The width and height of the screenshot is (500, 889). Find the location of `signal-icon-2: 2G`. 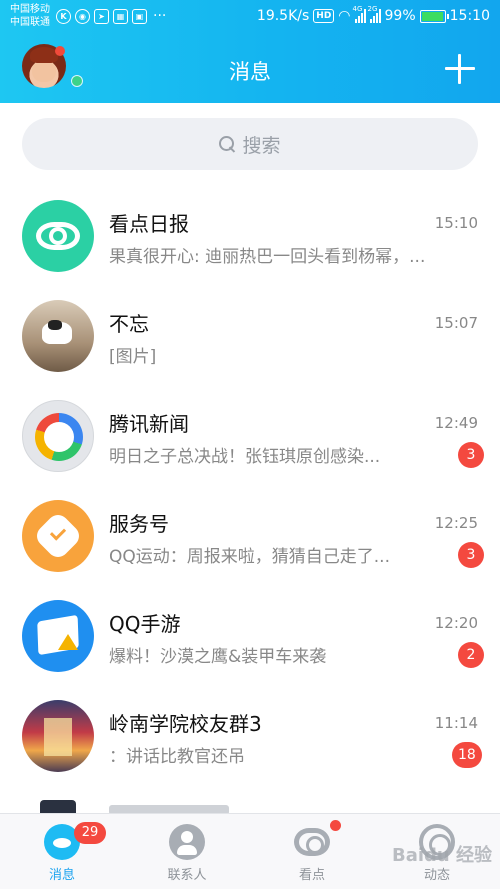

signal-icon-2: 2G is located at coordinates (374, 14).